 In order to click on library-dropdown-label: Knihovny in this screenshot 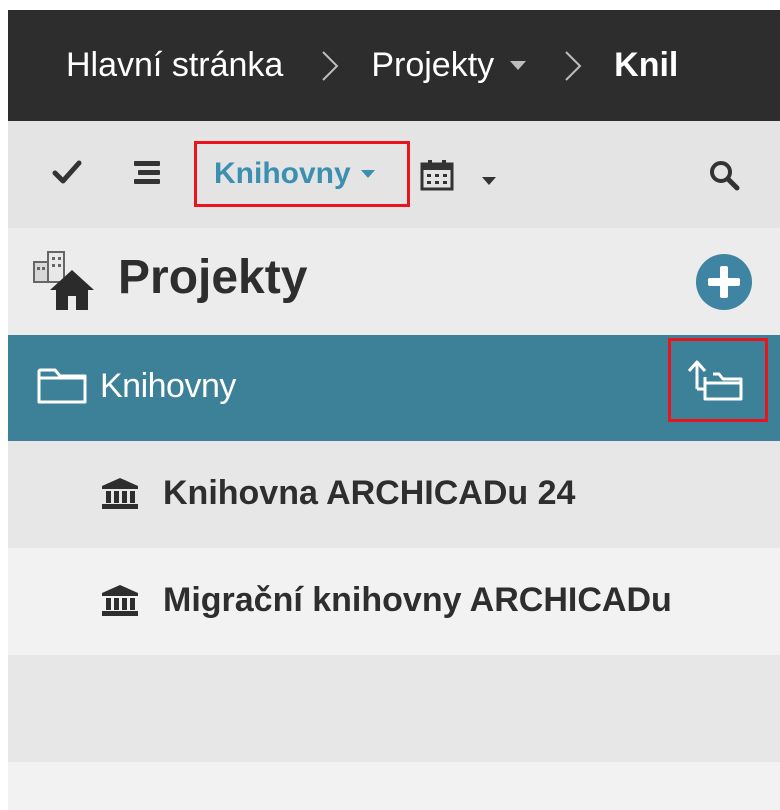, I will do `click(282, 173)`.